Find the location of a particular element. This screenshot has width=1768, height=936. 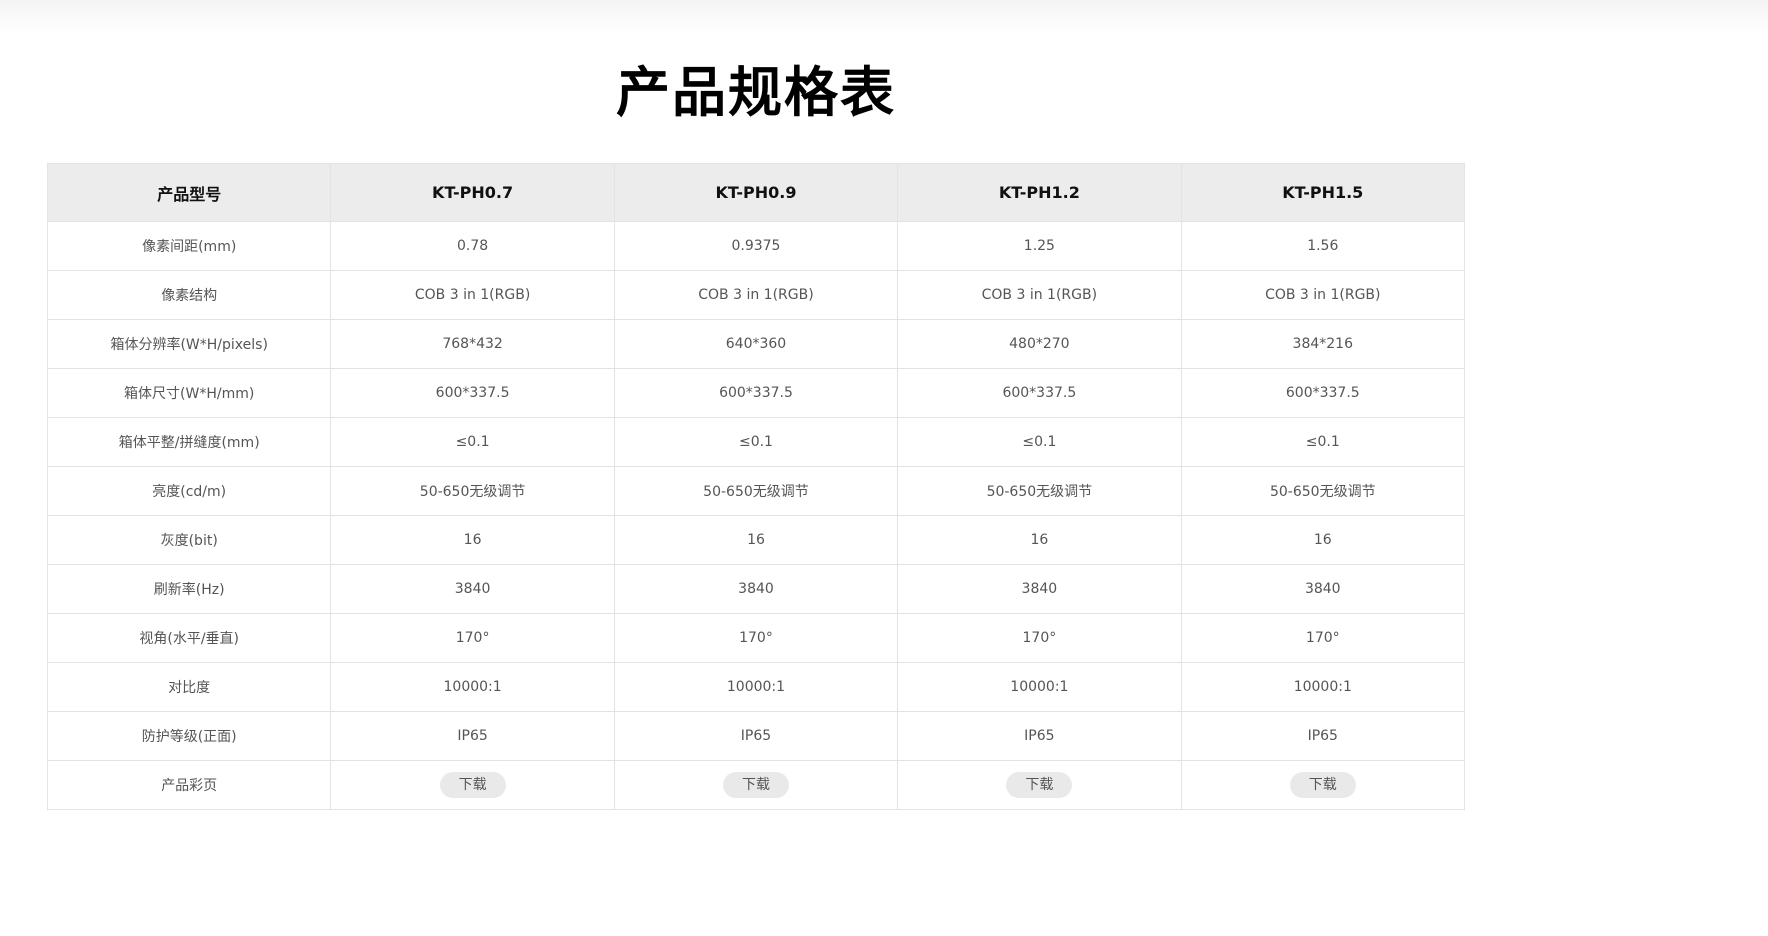

header-cell-model: 产品型号 is located at coordinates (189, 192).